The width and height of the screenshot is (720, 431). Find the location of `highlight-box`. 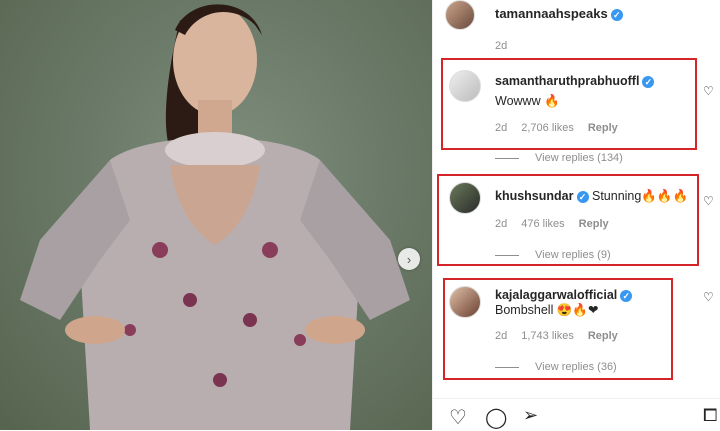

highlight-box is located at coordinates (569, 104).